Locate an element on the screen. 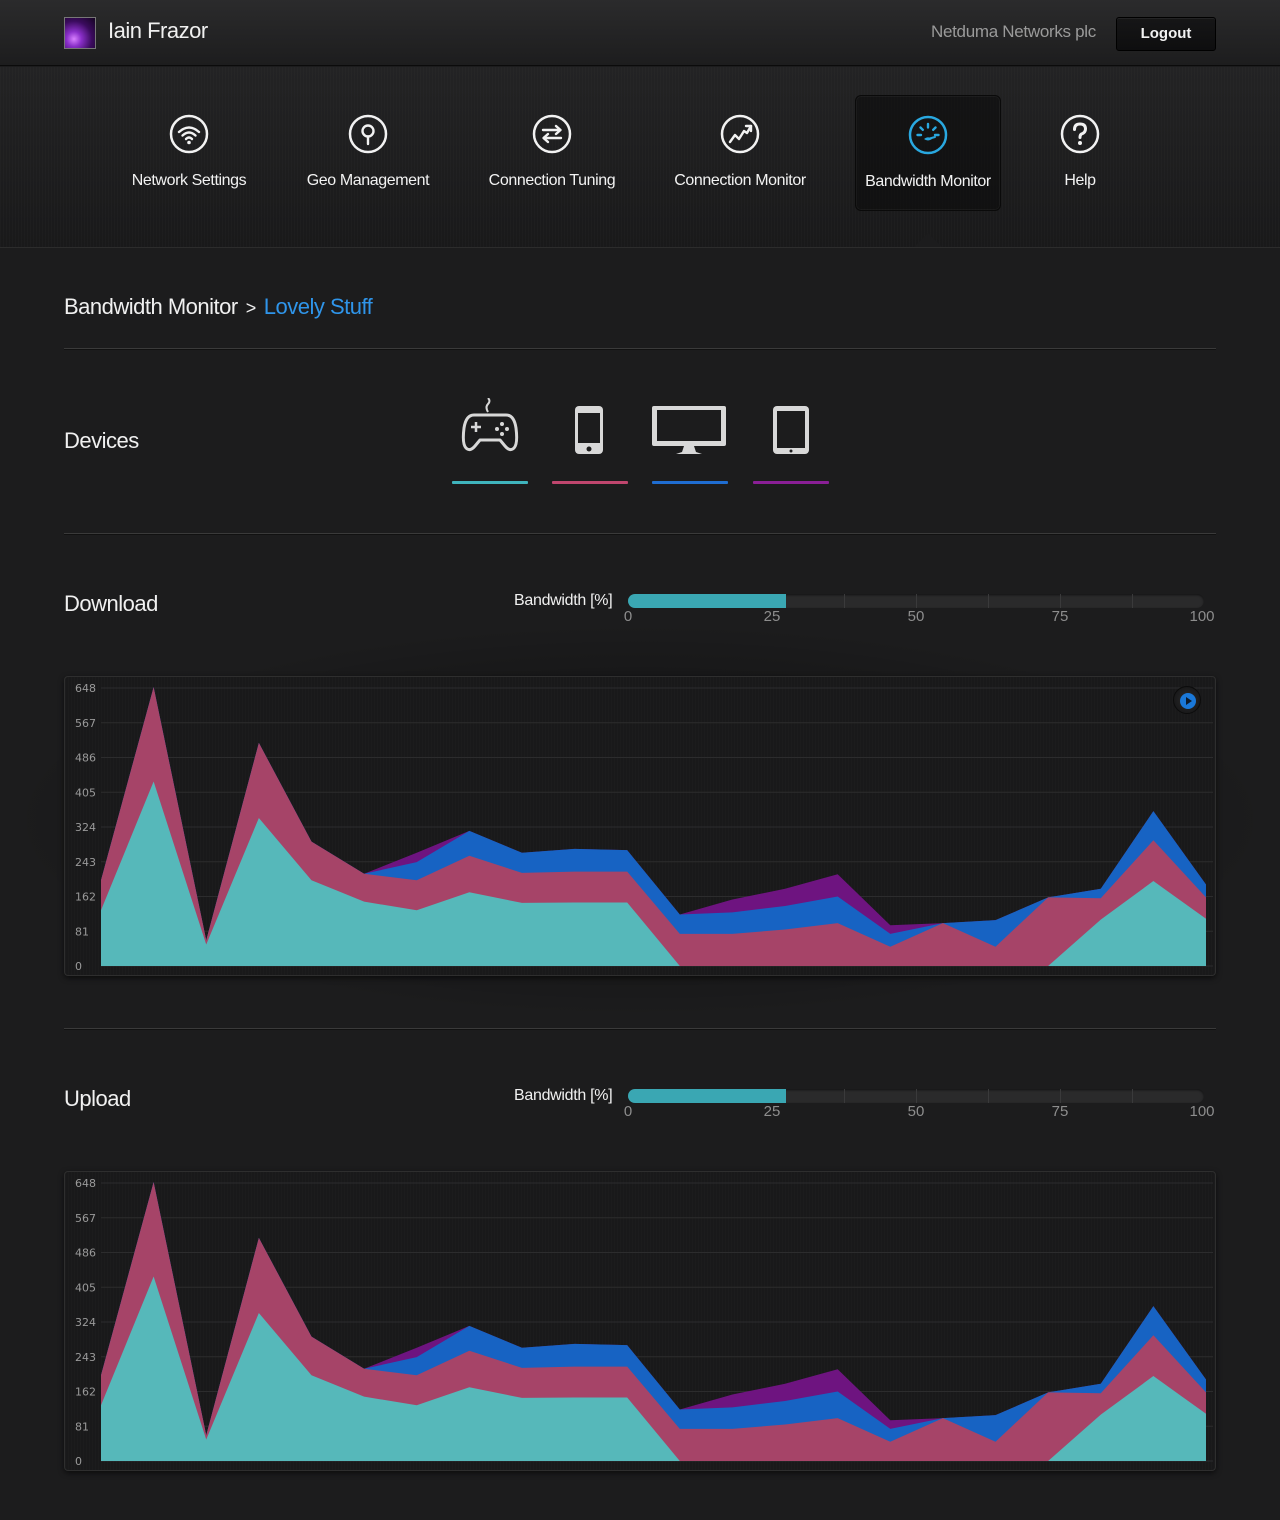 The width and height of the screenshot is (1280, 1520). device-desktop is located at coordinates (690, 441).